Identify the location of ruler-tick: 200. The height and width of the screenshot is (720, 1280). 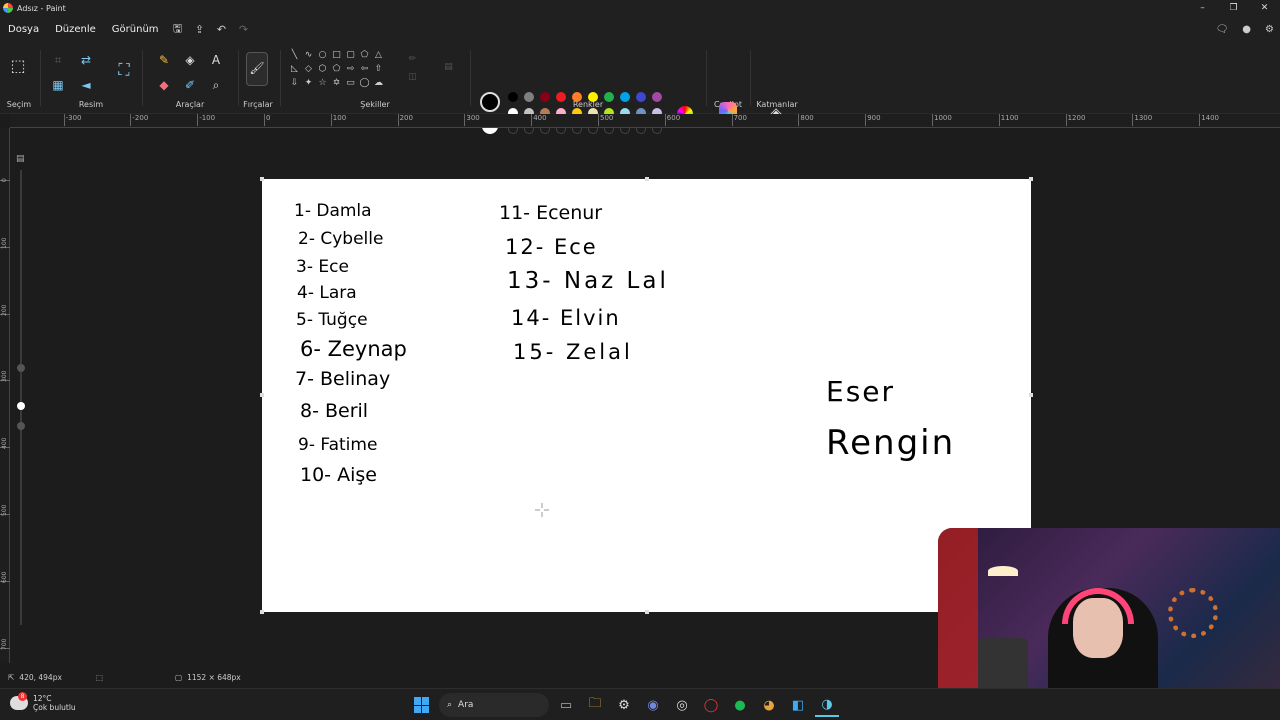
(405, 120).